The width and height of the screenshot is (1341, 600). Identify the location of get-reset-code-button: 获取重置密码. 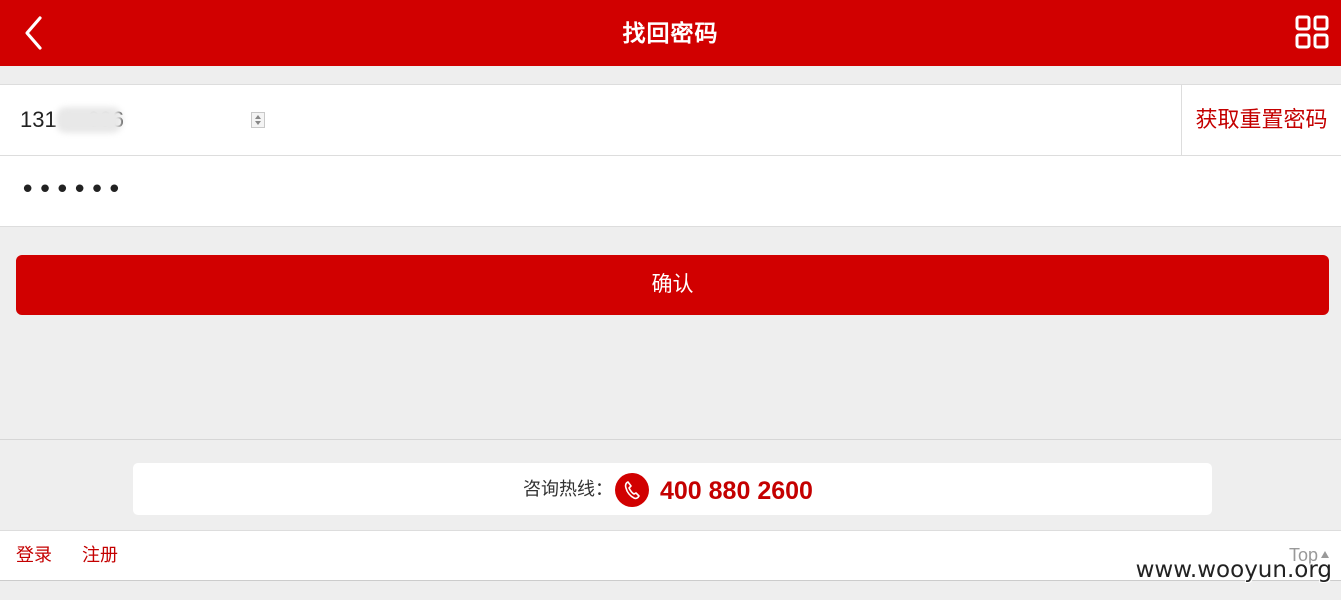
(1261, 120).